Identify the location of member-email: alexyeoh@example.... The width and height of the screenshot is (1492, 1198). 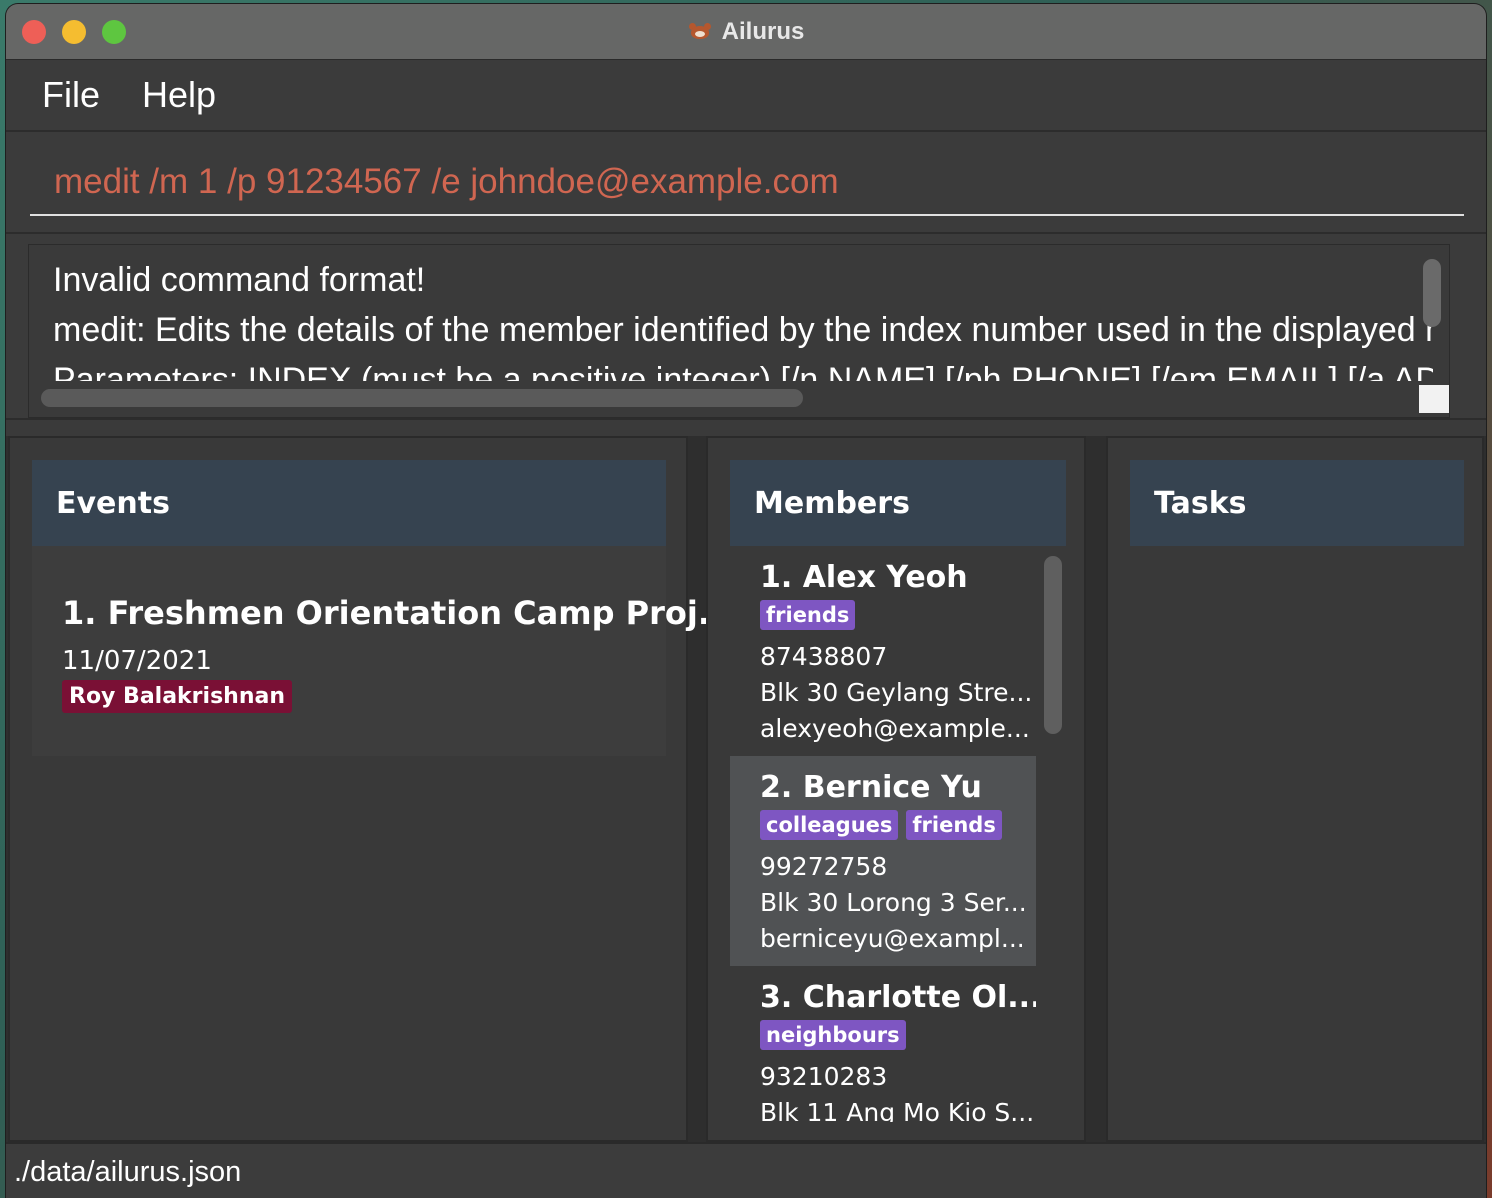
(895, 728).